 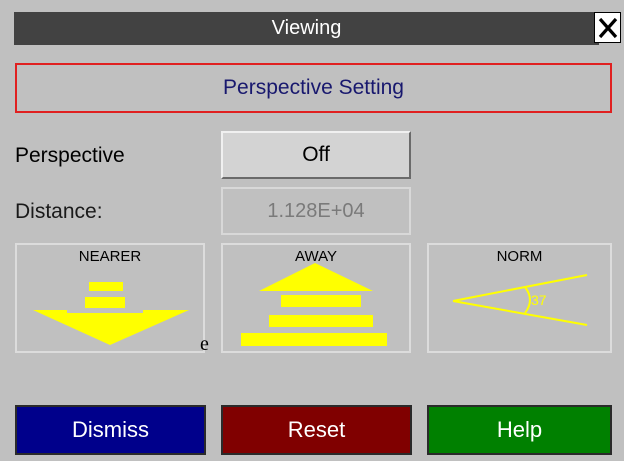 I want to click on close-button, so click(x=607, y=27).